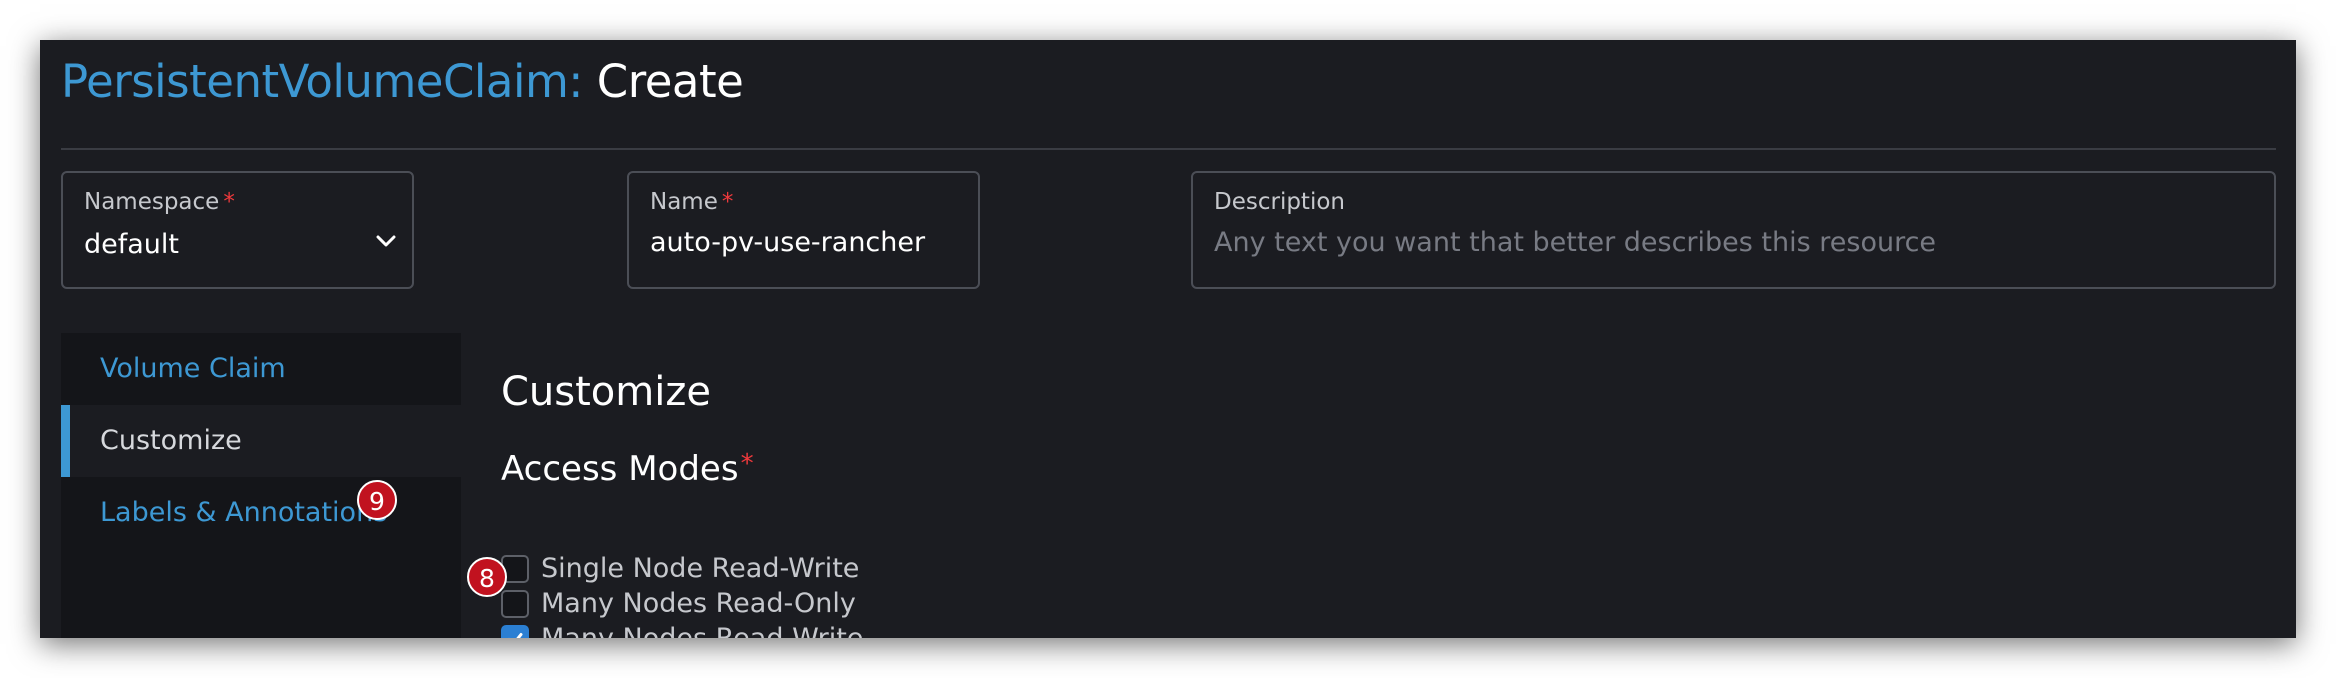 The image size is (2336, 678). I want to click on tab-labels-annotations: Labels & Annotations, so click(261, 513).